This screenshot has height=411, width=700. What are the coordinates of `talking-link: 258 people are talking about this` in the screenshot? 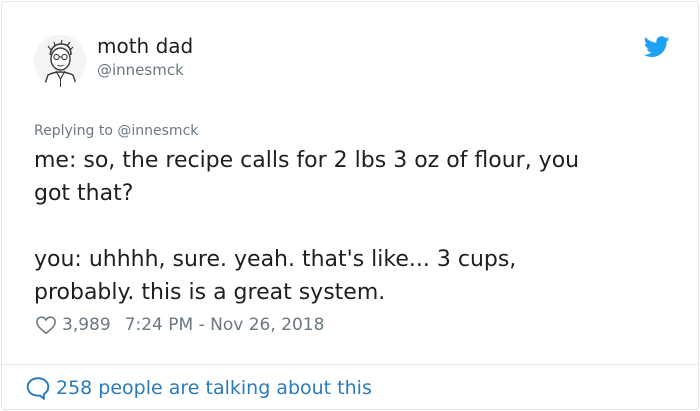 It's located at (198, 388).